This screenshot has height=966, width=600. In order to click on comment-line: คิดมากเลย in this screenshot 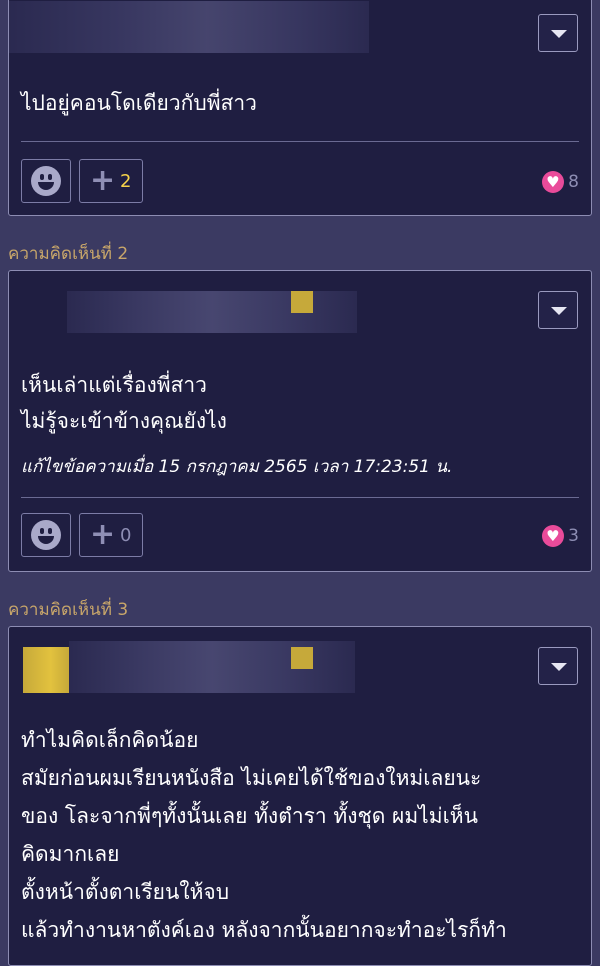, I will do `click(70, 854)`.